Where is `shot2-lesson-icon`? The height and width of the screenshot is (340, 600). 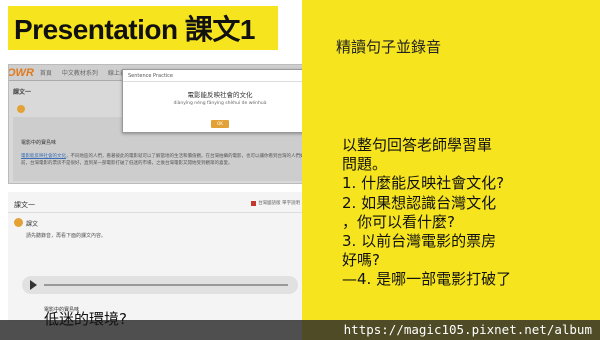
shot2-lesson-icon is located at coordinates (18, 222).